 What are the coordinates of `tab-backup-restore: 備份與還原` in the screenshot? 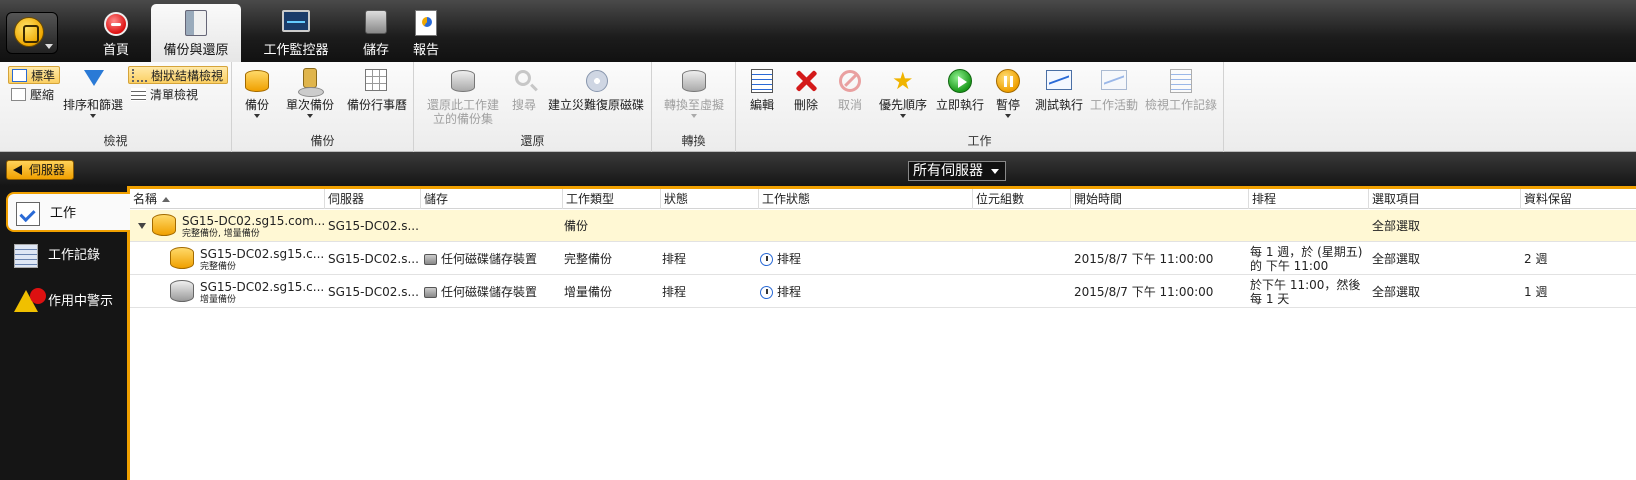 It's located at (196, 33).